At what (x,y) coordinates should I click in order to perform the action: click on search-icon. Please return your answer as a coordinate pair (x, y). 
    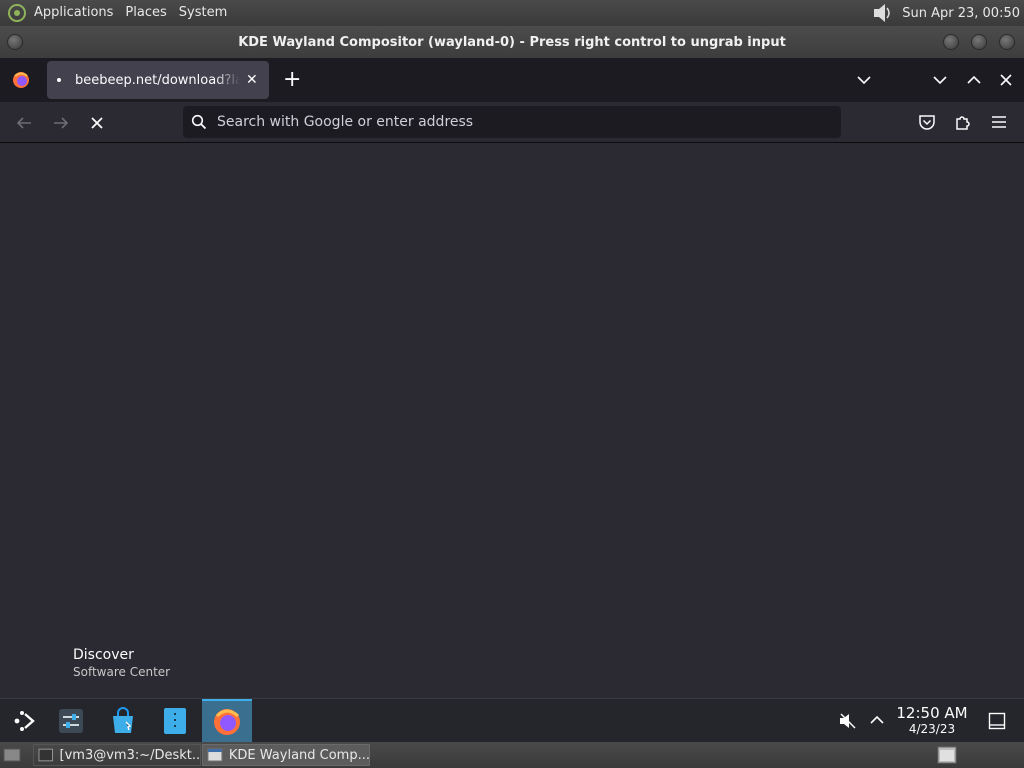
    Looking at the image, I should click on (199, 122).